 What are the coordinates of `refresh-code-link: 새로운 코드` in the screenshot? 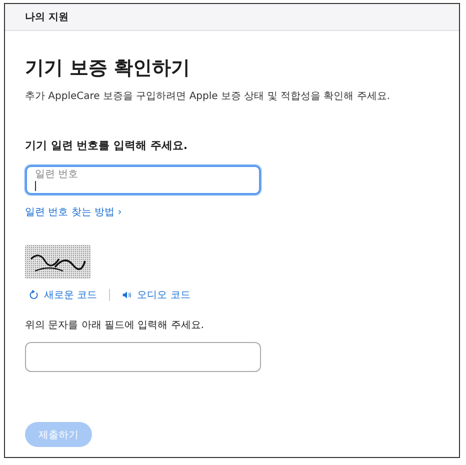 It's located at (63, 295).